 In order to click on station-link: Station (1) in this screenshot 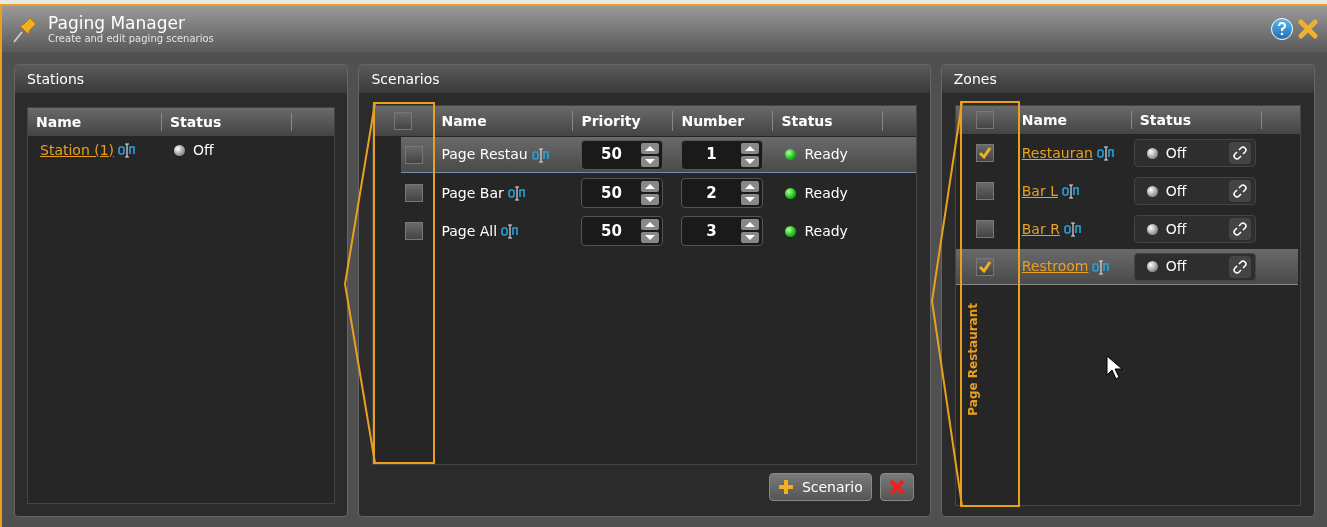, I will do `click(77, 150)`.